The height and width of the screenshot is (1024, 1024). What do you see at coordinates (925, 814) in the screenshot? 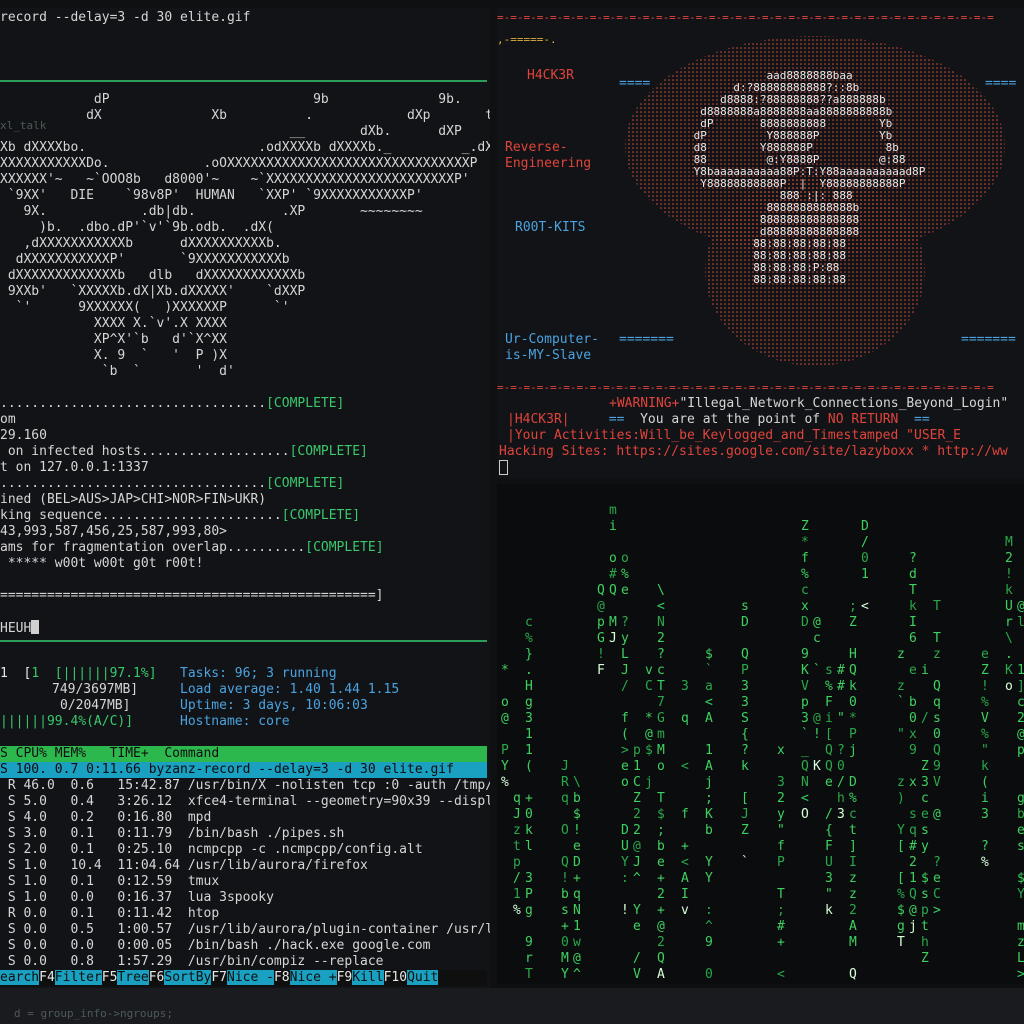
I see `matrix-glyph: e` at bounding box center [925, 814].